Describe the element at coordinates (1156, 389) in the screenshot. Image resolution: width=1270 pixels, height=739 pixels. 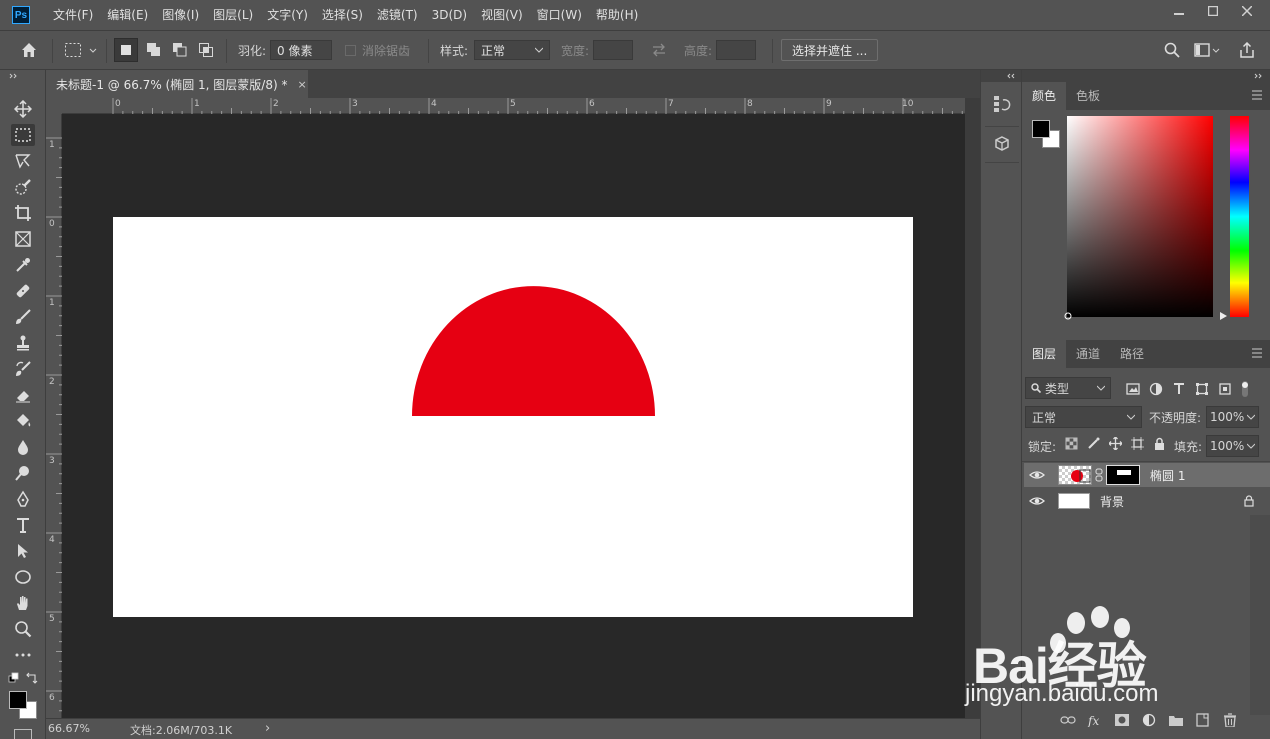
I see `adjustment-filter-icon` at that location.